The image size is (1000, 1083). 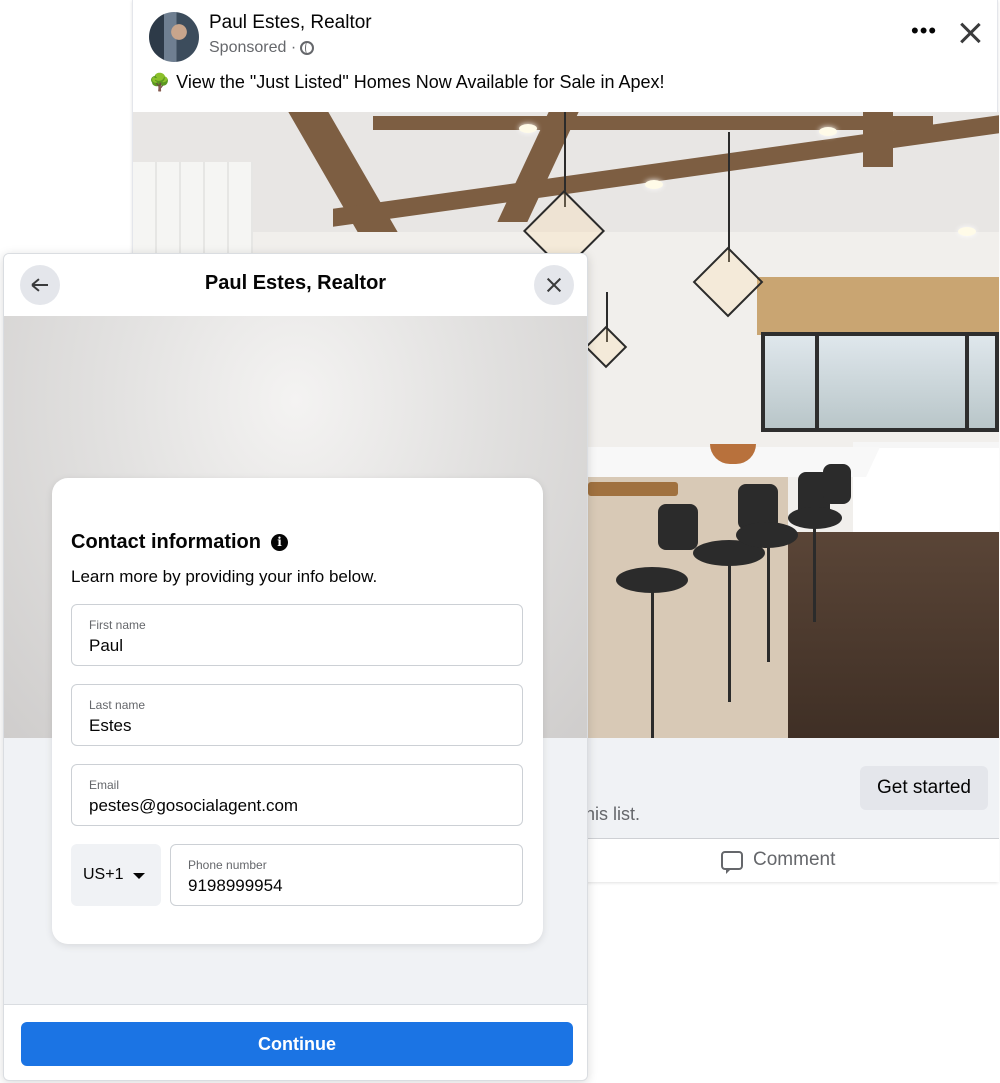 What do you see at coordinates (110, 726) in the screenshot?
I see `last-name-value: Estes` at bounding box center [110, 726].